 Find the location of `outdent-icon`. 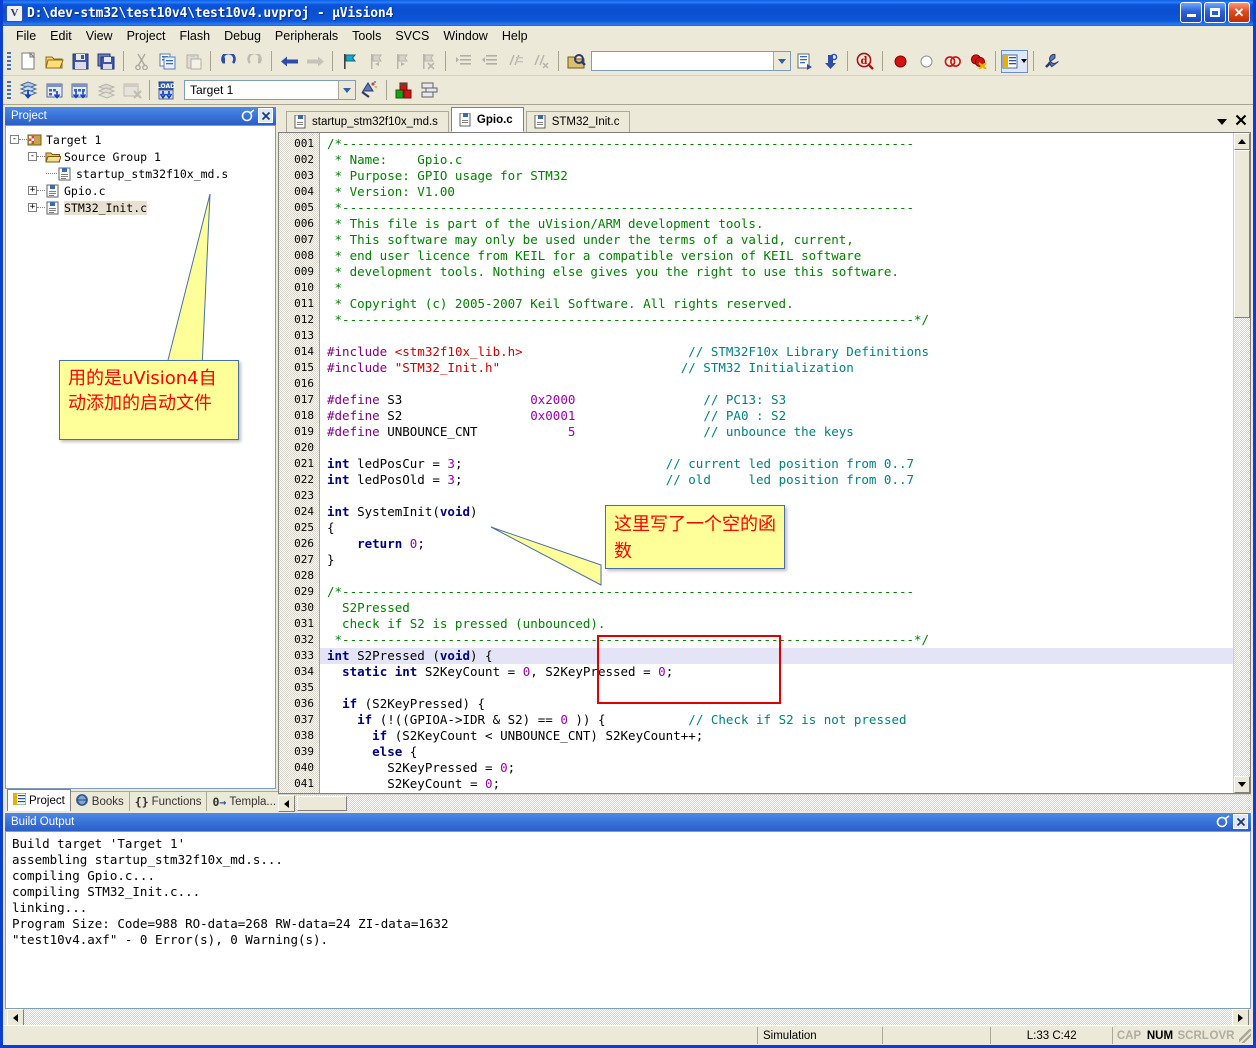

outdent-icon is located at coordinates (489, 61).